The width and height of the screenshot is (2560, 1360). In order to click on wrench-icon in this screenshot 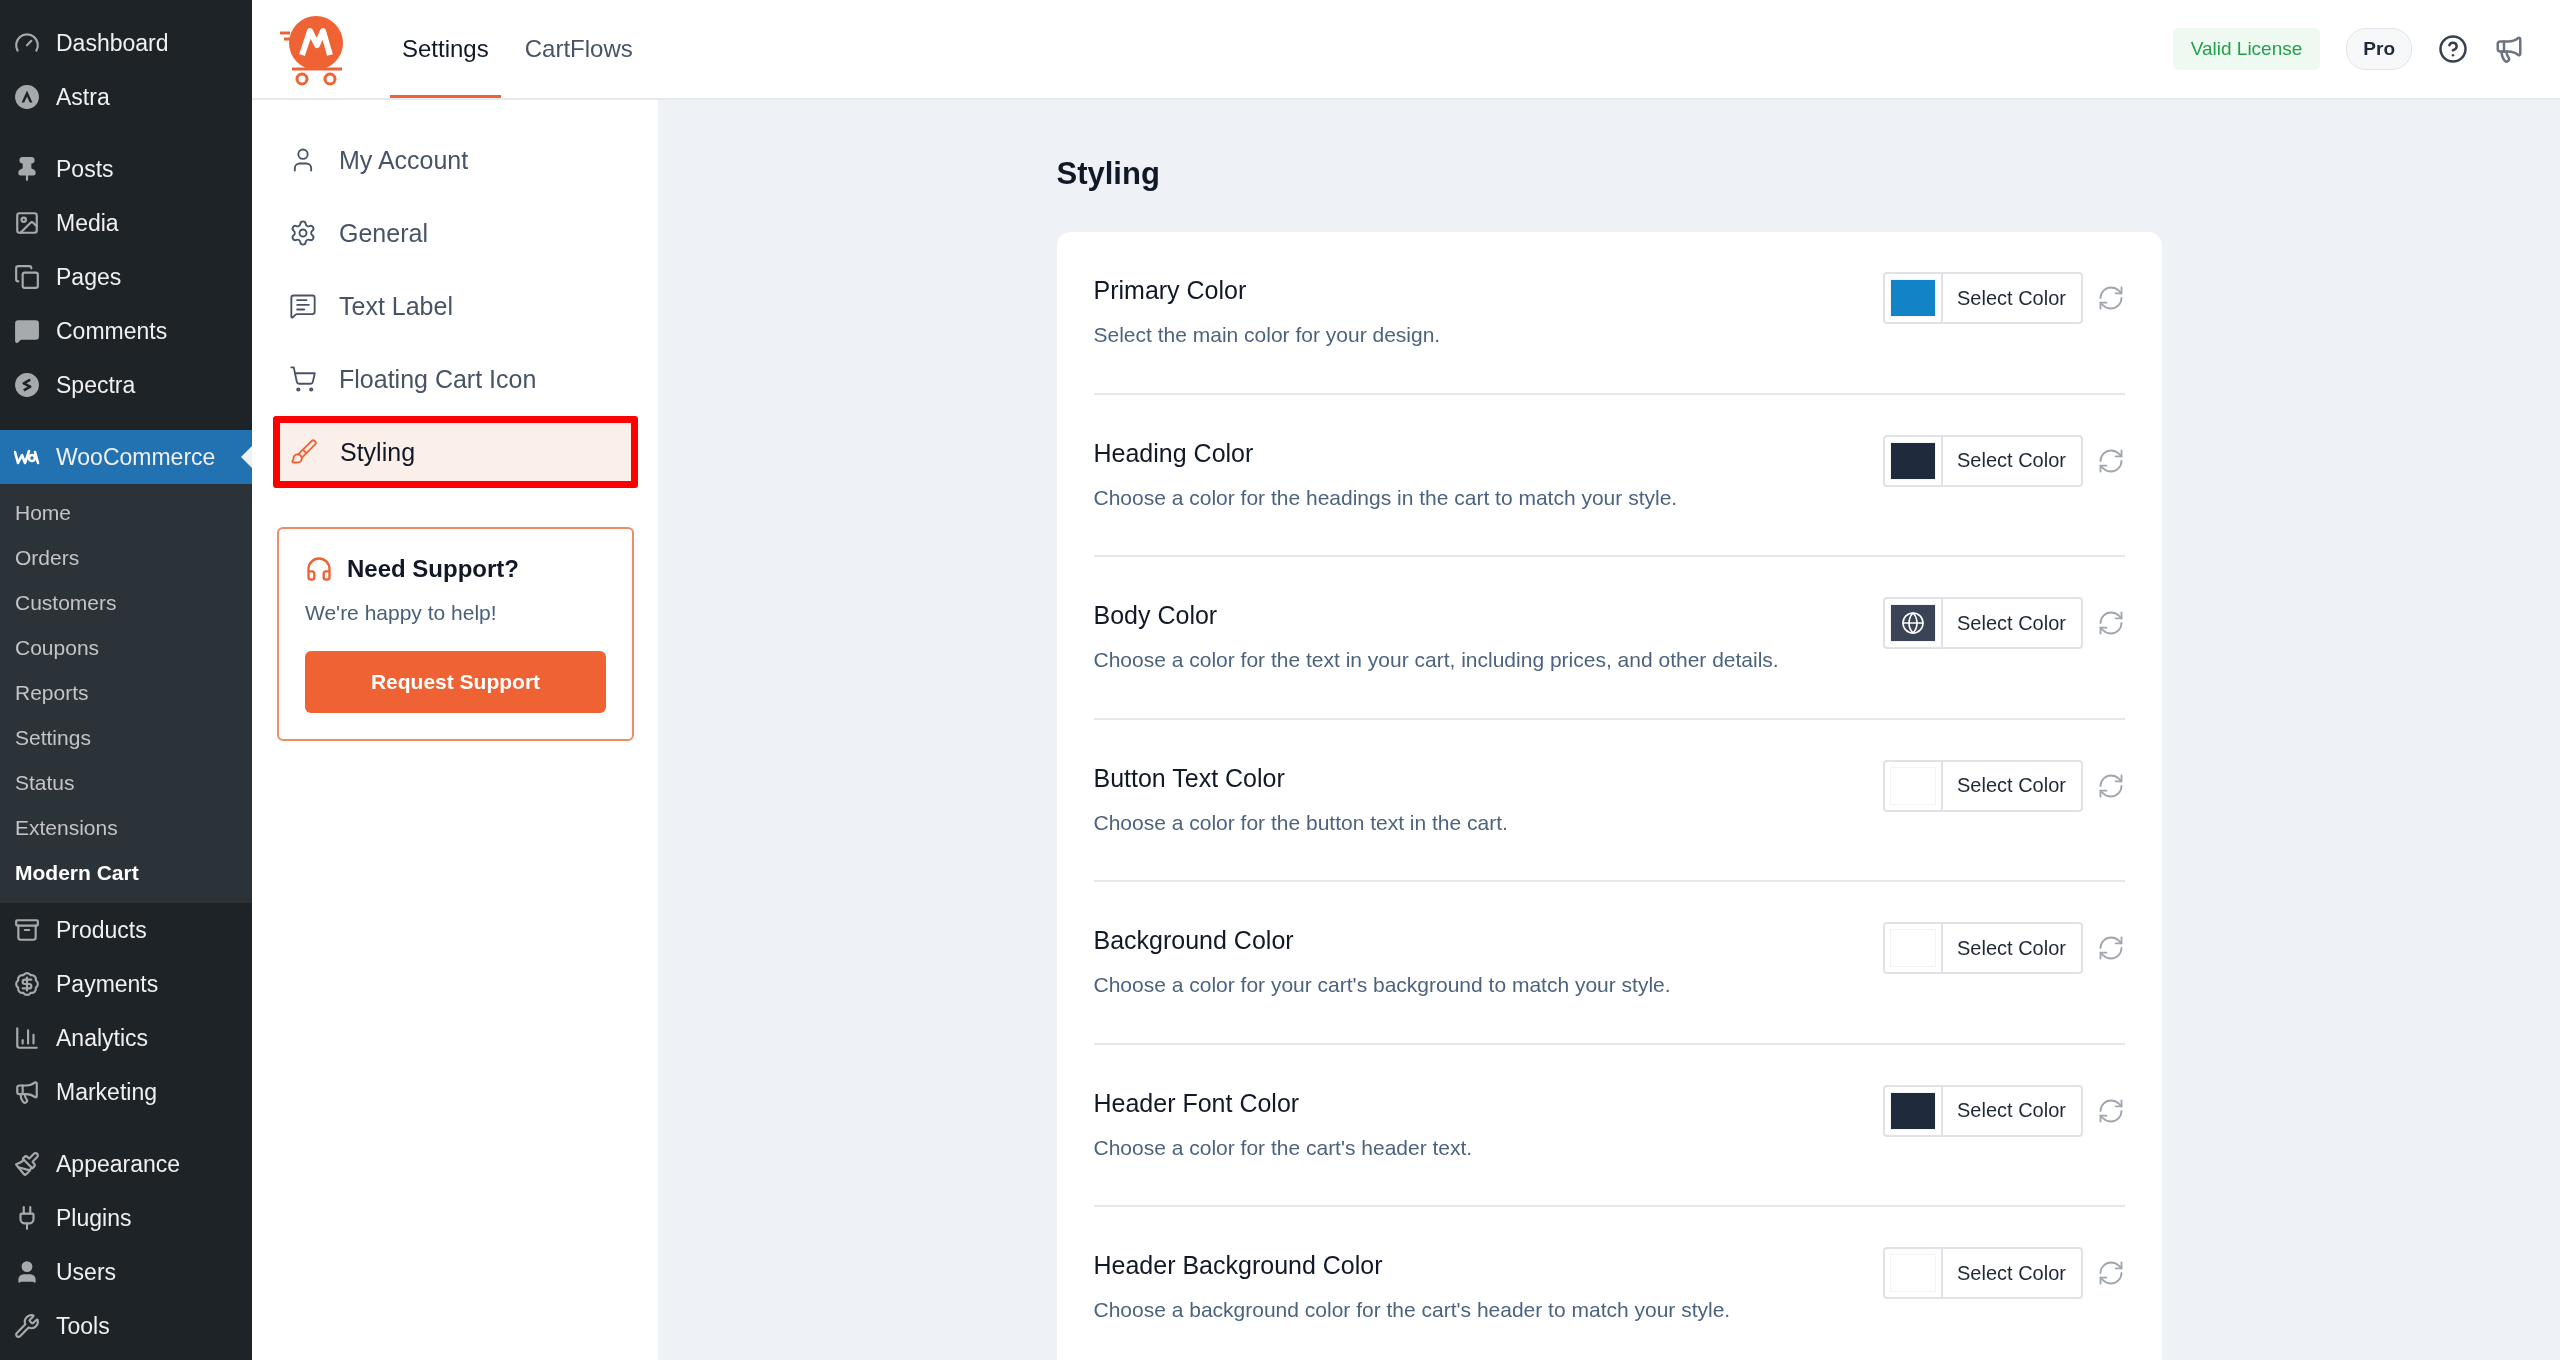, I will do `click(27, 1326)`.